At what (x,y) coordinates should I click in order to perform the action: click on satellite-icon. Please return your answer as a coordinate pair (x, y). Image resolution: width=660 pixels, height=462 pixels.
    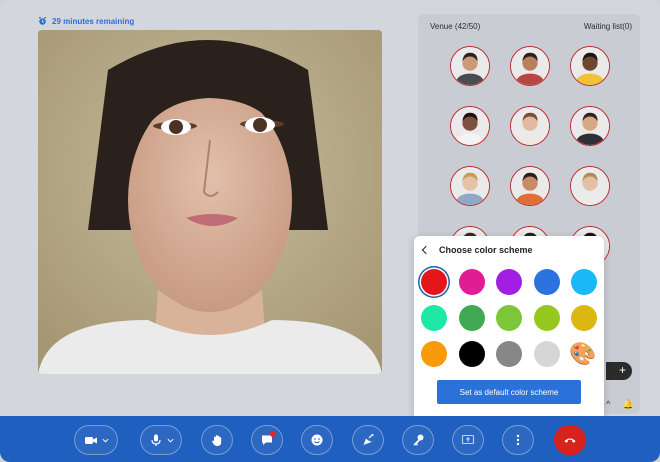
    Looking at the image, I should click on (368, 439).